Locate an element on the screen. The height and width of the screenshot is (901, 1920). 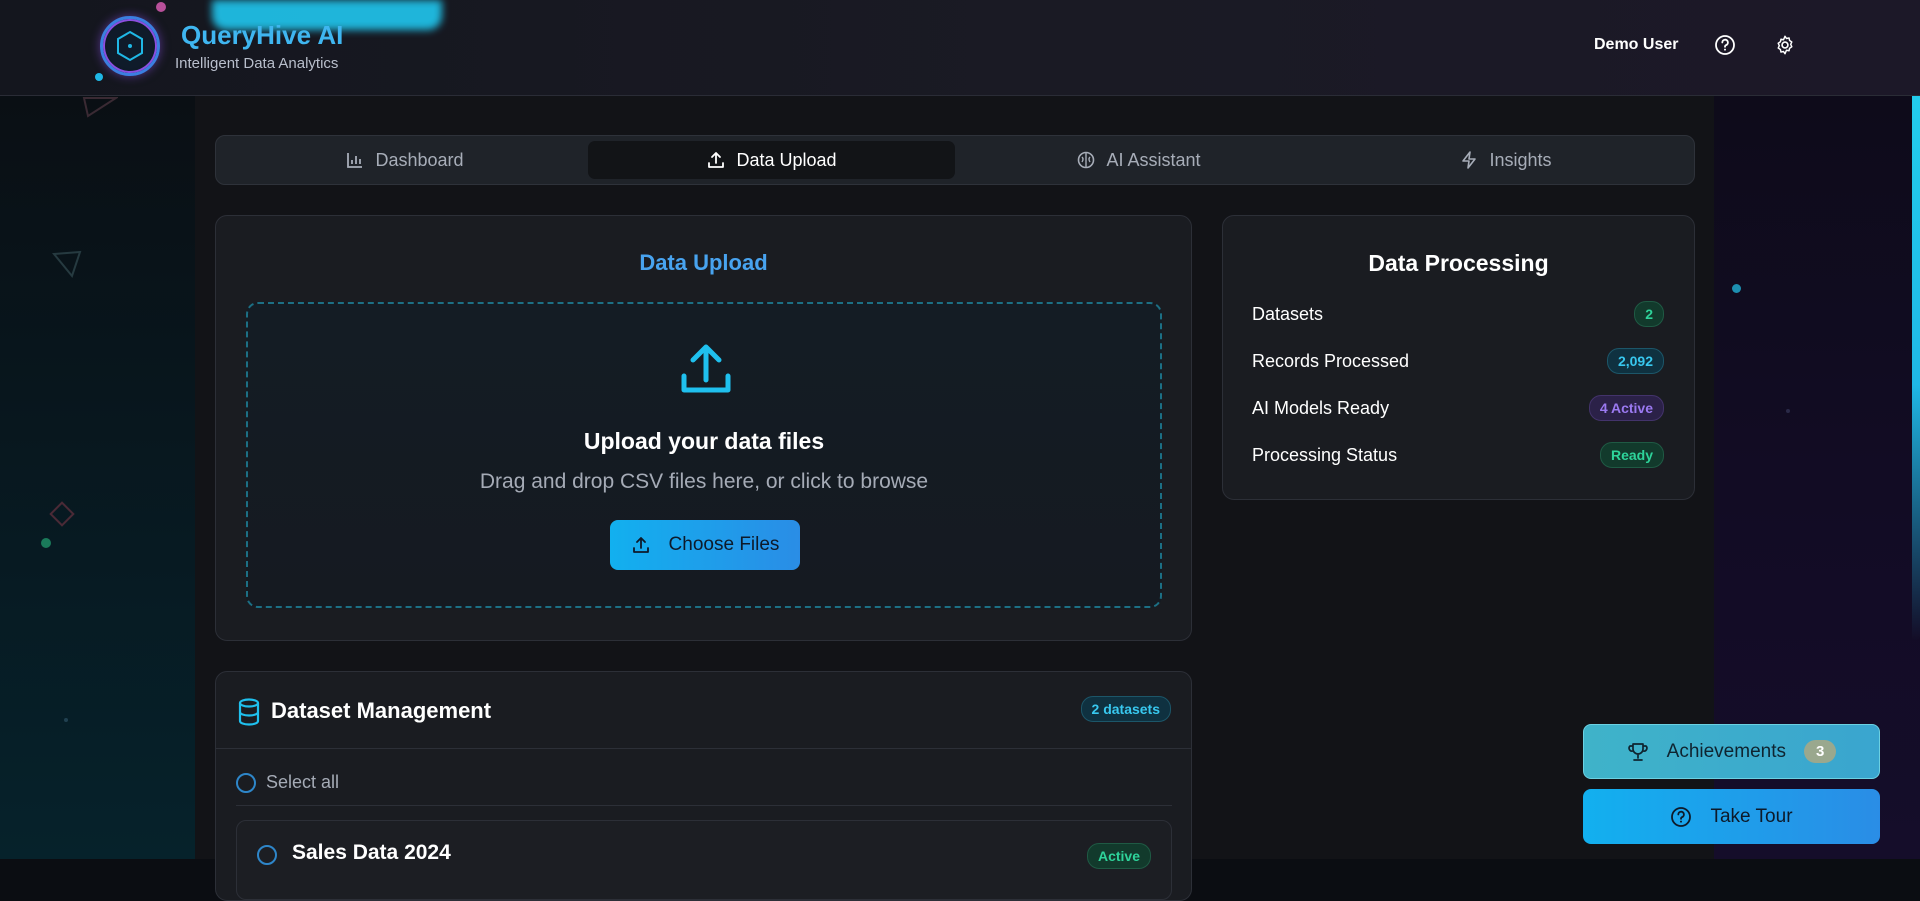
take-tour-button: Take Tour is located at coordinates (1731, 816).